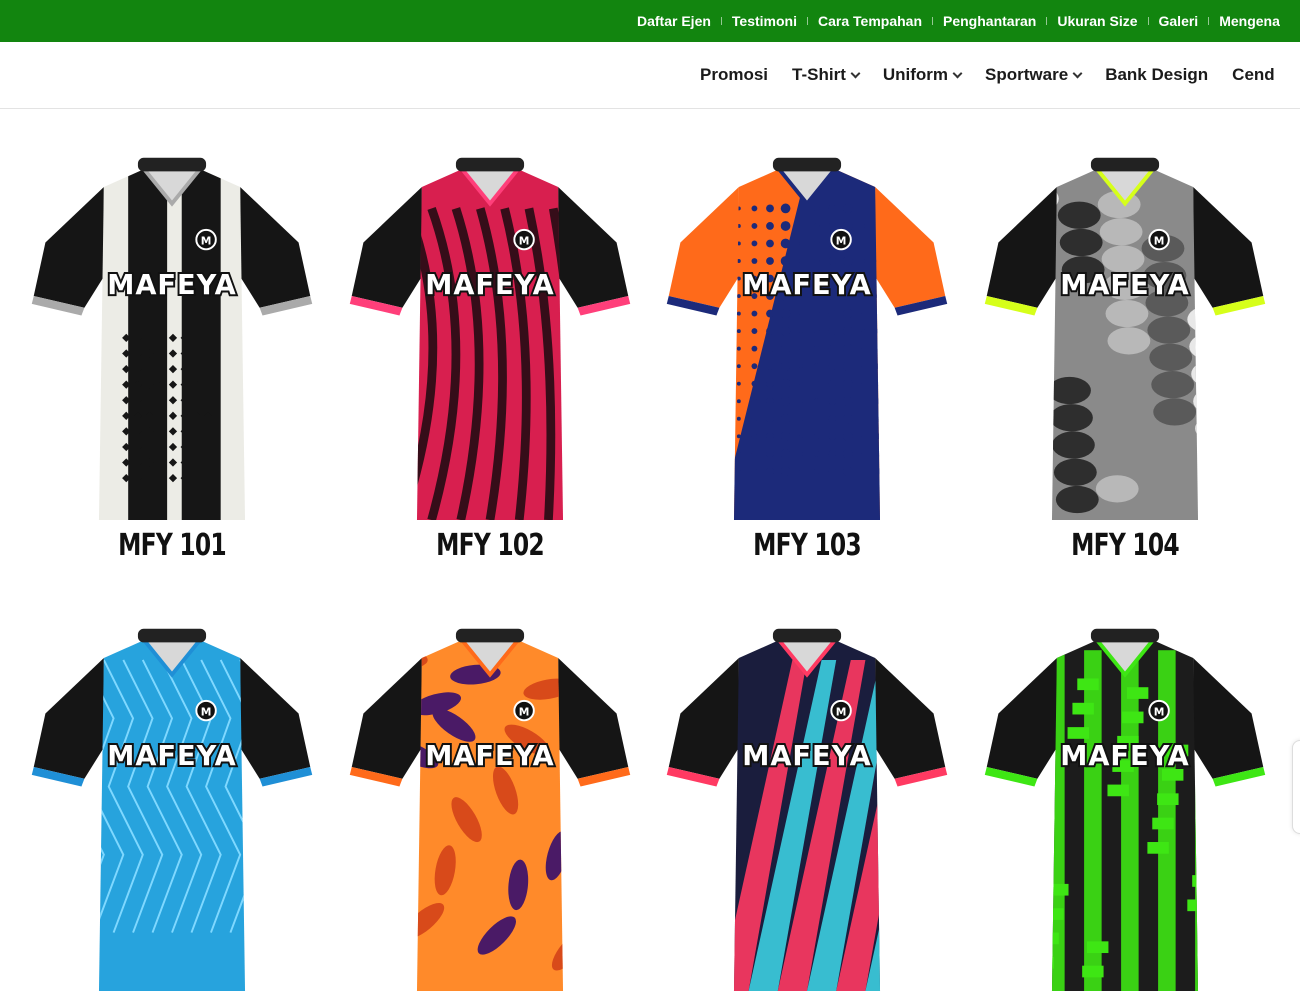  I want to click on nav-label: Sportware, so click(1027, 74).